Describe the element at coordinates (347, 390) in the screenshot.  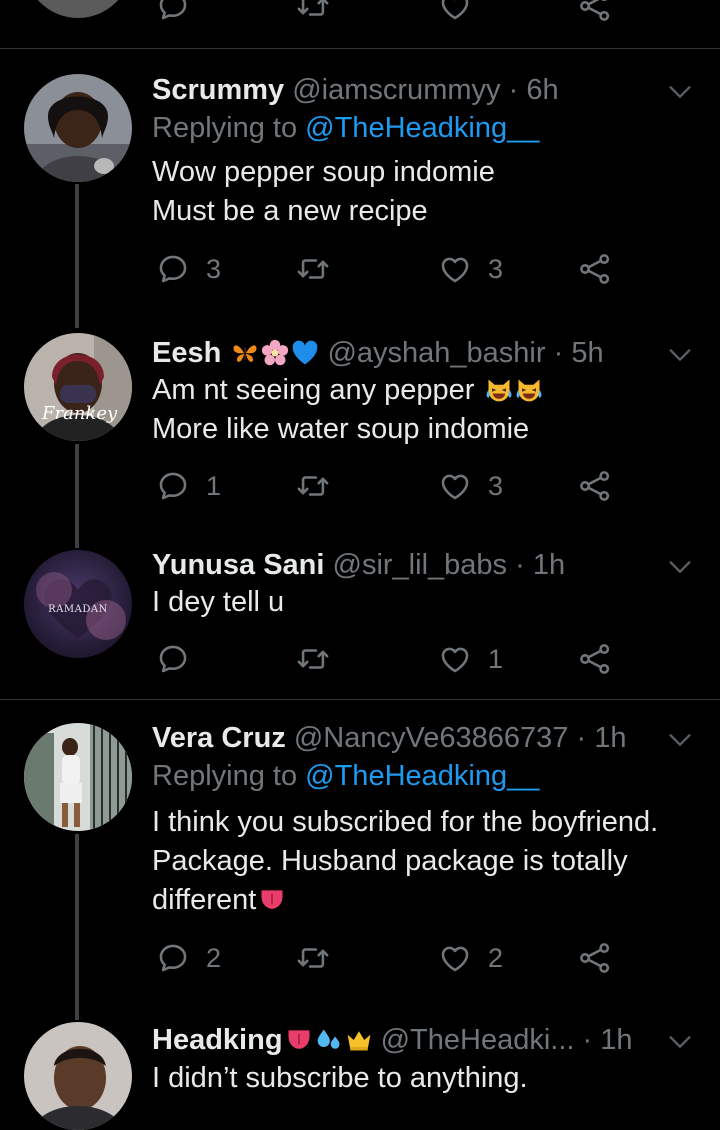
I see `tweet-text-line: Am nt seeing any pepper` at that location.